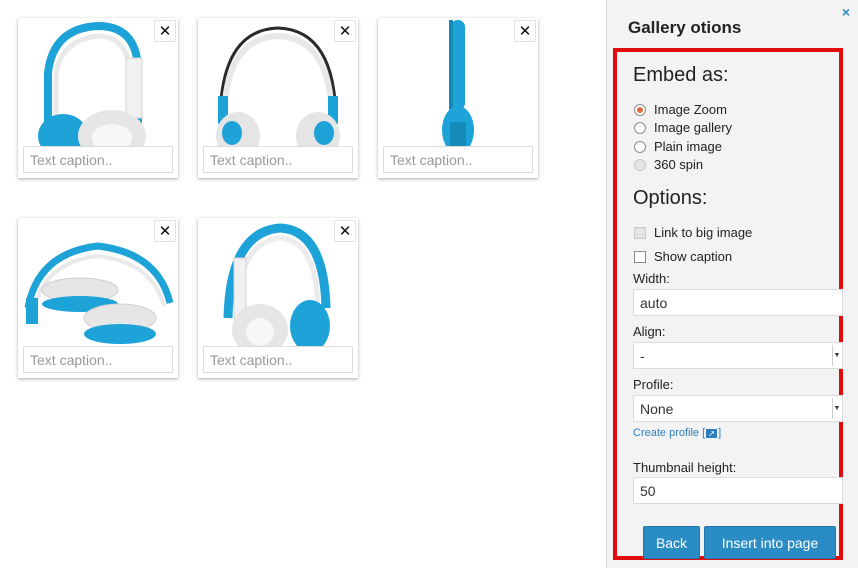 The image size is (858, 568). I want to click on create-profile-link: Create profile [↗], so click(677, 433).